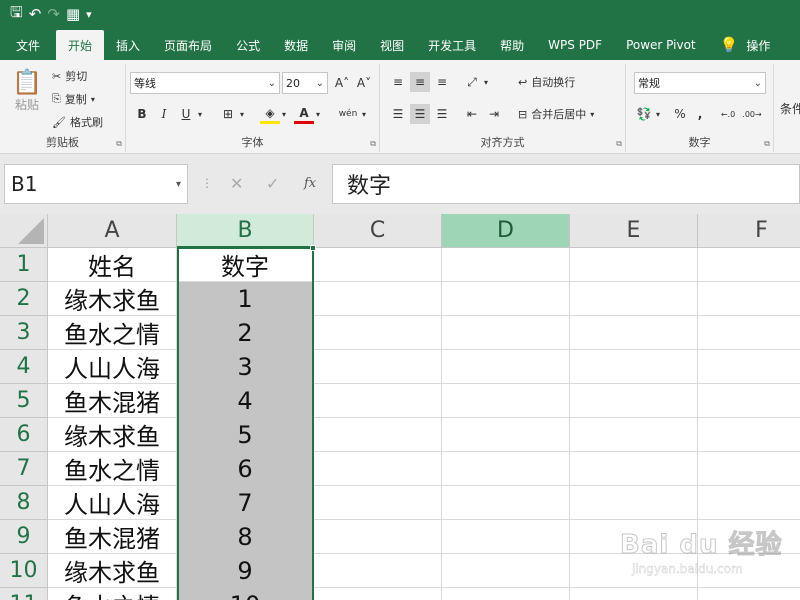  I want to click on row-header: 2, so click(24, 299).